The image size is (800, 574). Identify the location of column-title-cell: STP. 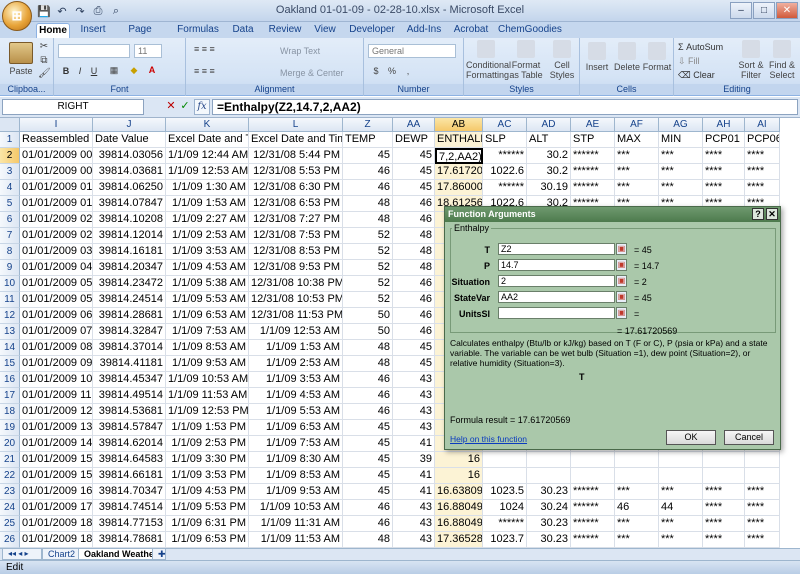
(593, 140).